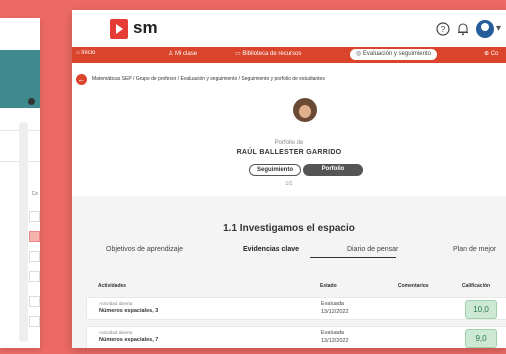 The image size is (506, 354). Describe the element at coordinates (476, 286) in the screenshot. I see `column-header-calificacion: Calificación` at that location.